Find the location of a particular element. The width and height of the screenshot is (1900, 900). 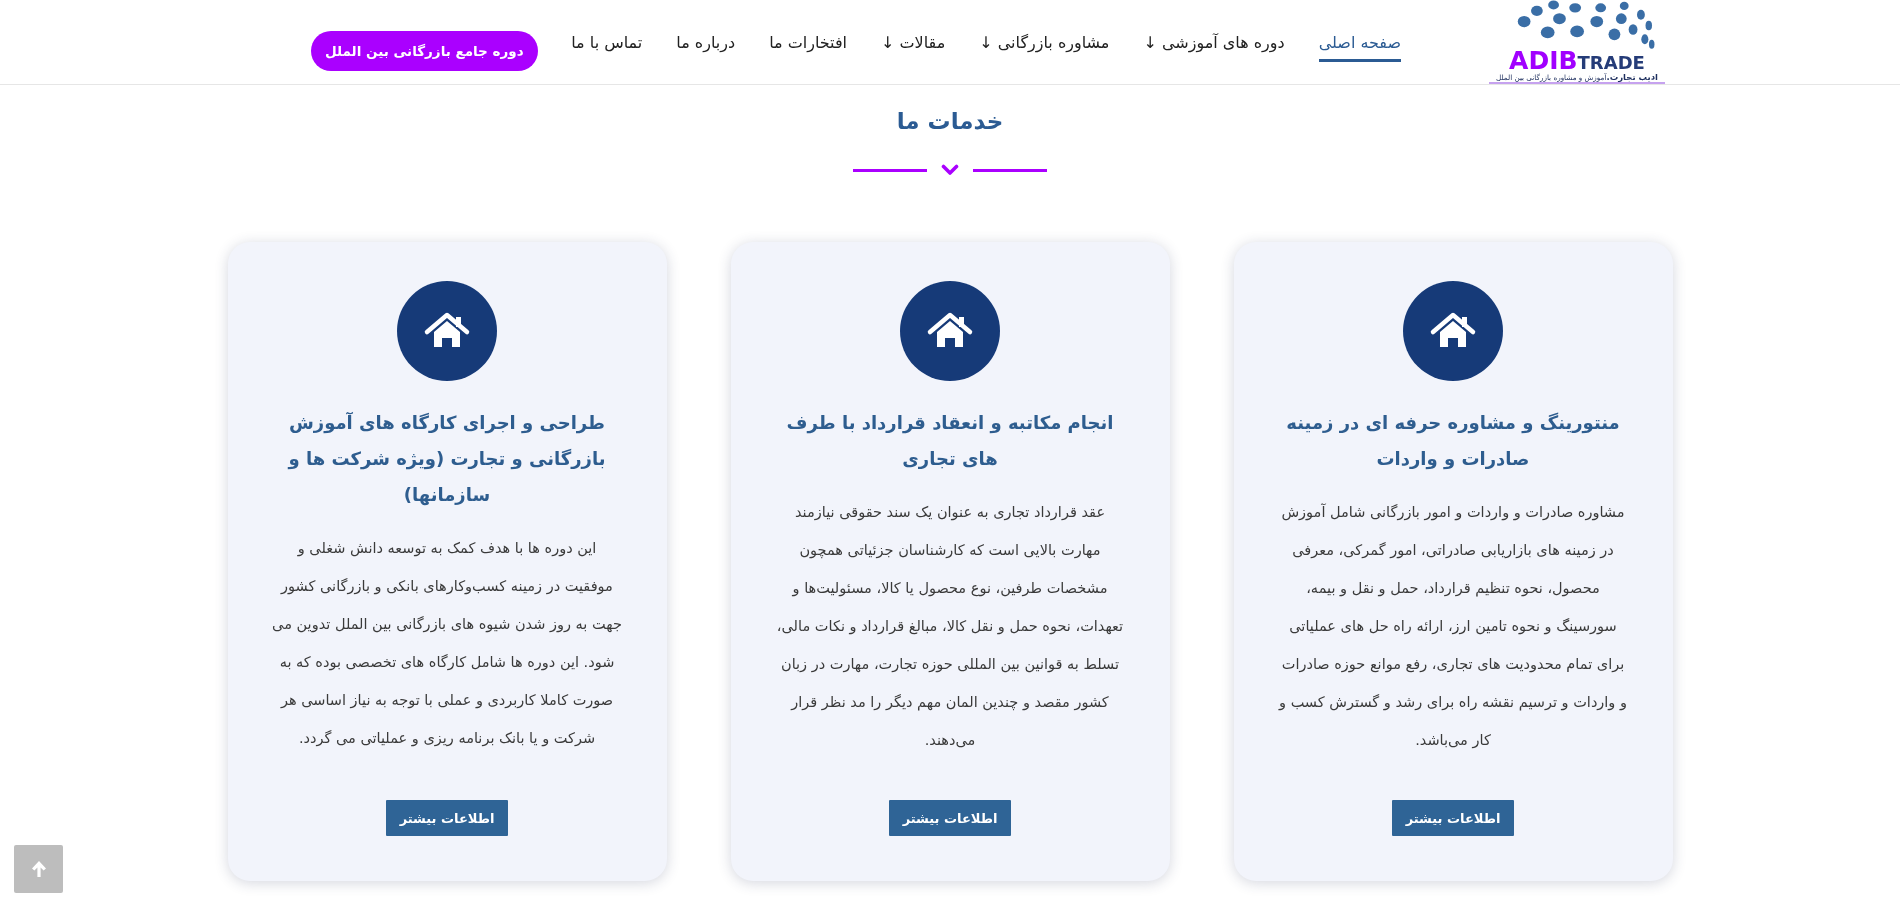

logo-text: TRADE is located at coordinates (1611, 63).